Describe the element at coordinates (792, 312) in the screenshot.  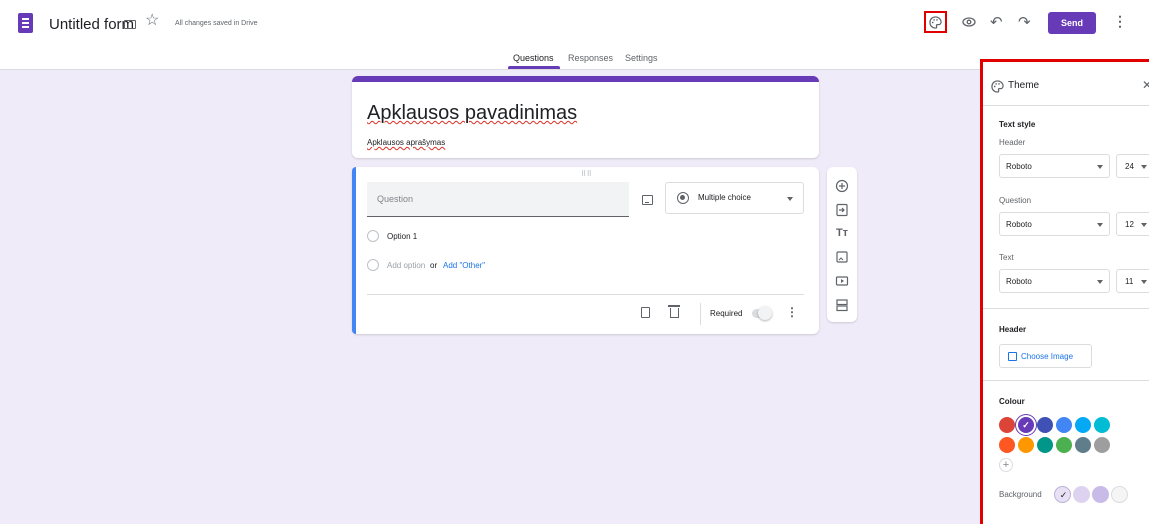
I see `question-more-icon: ⋮` at that location.